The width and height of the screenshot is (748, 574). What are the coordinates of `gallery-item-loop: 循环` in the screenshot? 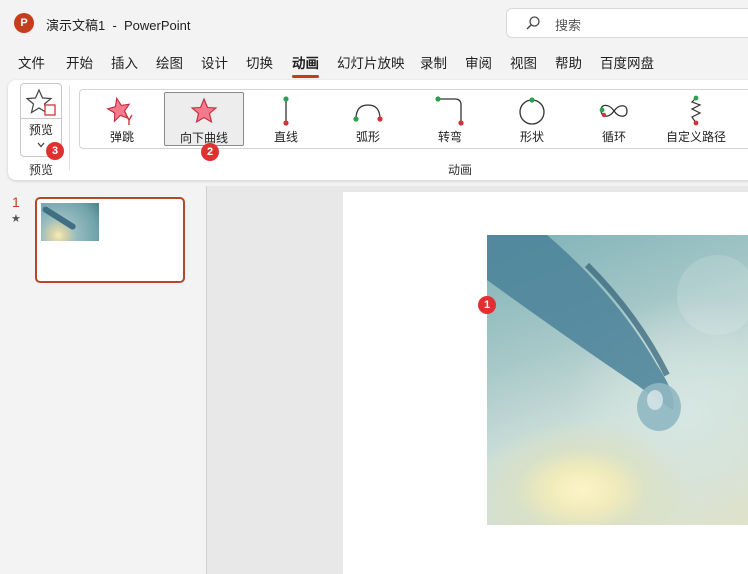 It's located at (614, 119).